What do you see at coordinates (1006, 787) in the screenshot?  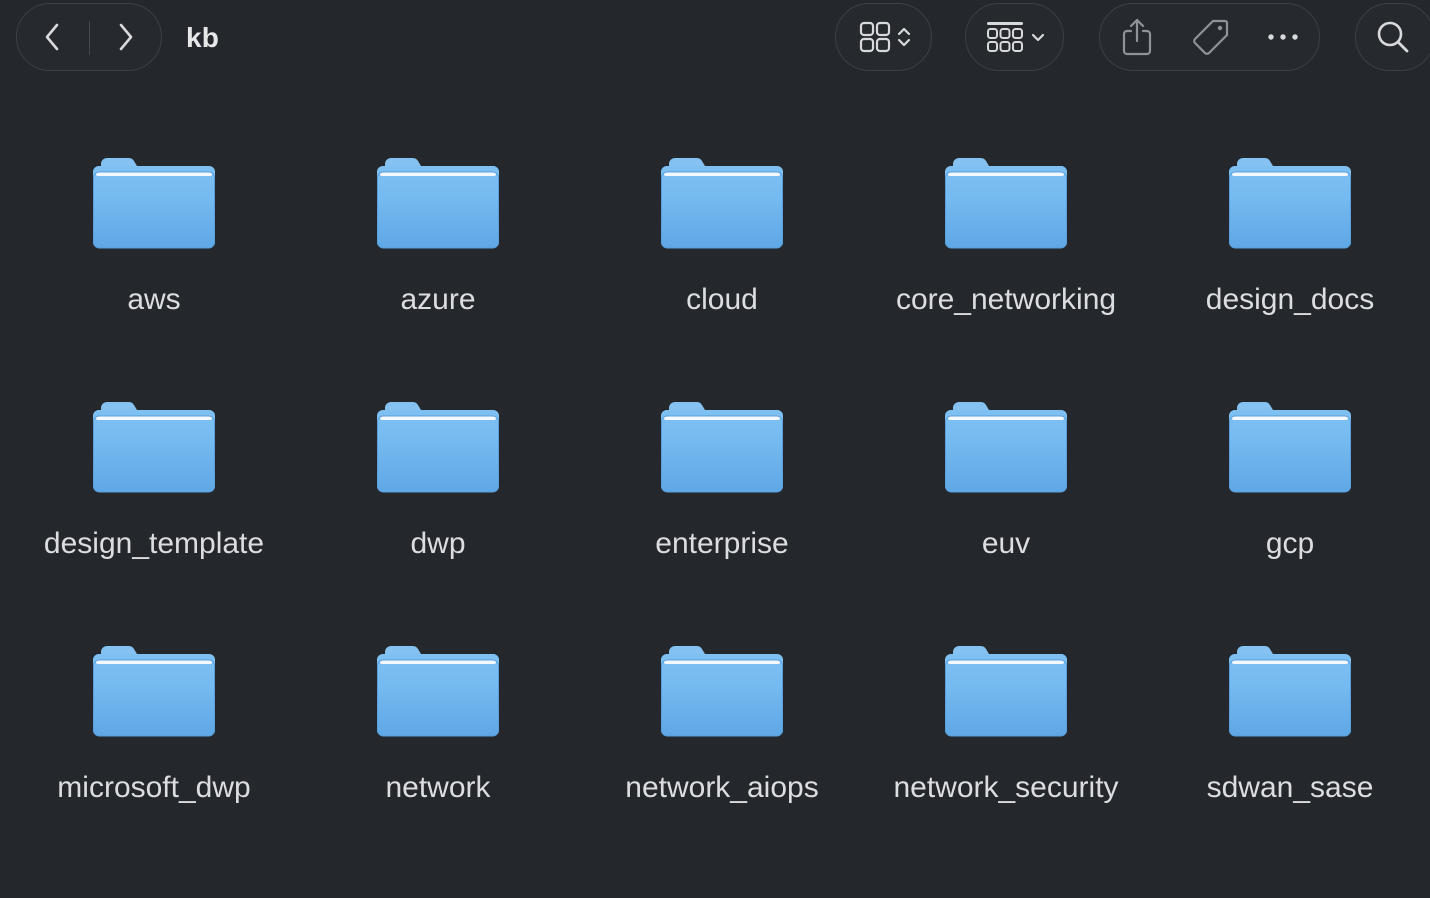 I see `folder-label: network_security` at bounding box center [1006, 787].